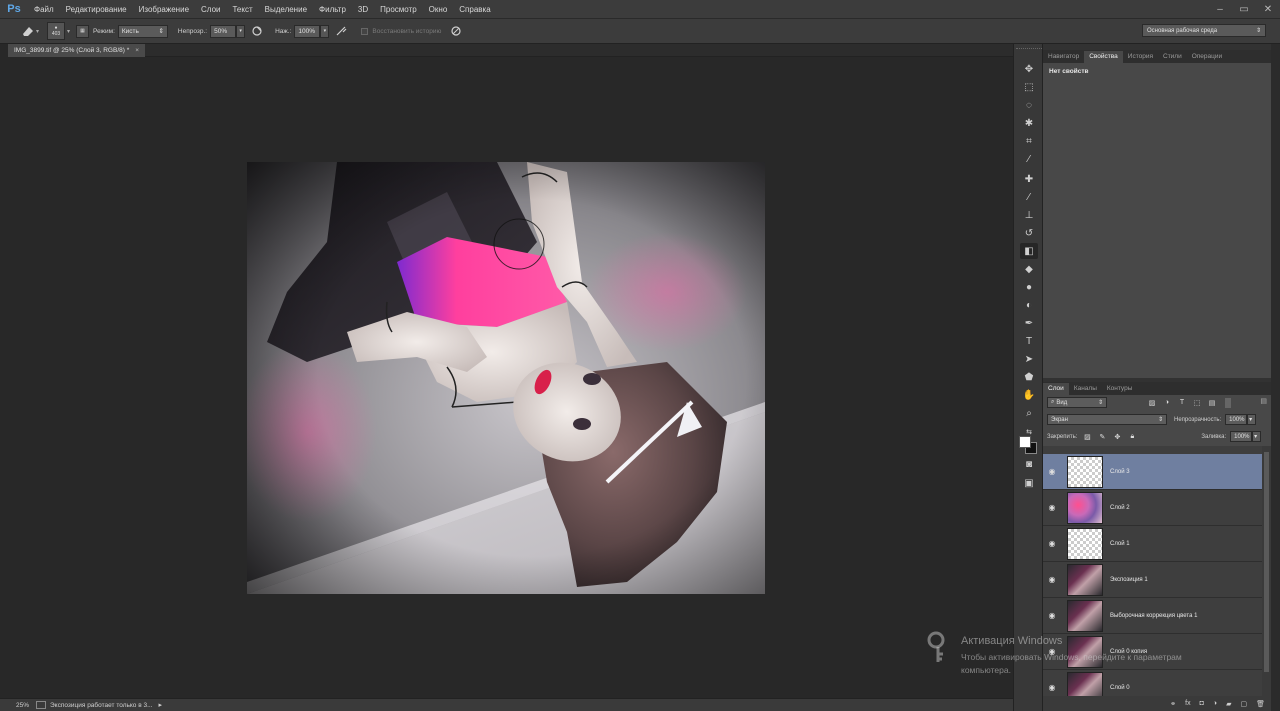  Describe the element at coordinates (1182, 403) in the screenshot. I see `filter-type-icon: T` at that location.